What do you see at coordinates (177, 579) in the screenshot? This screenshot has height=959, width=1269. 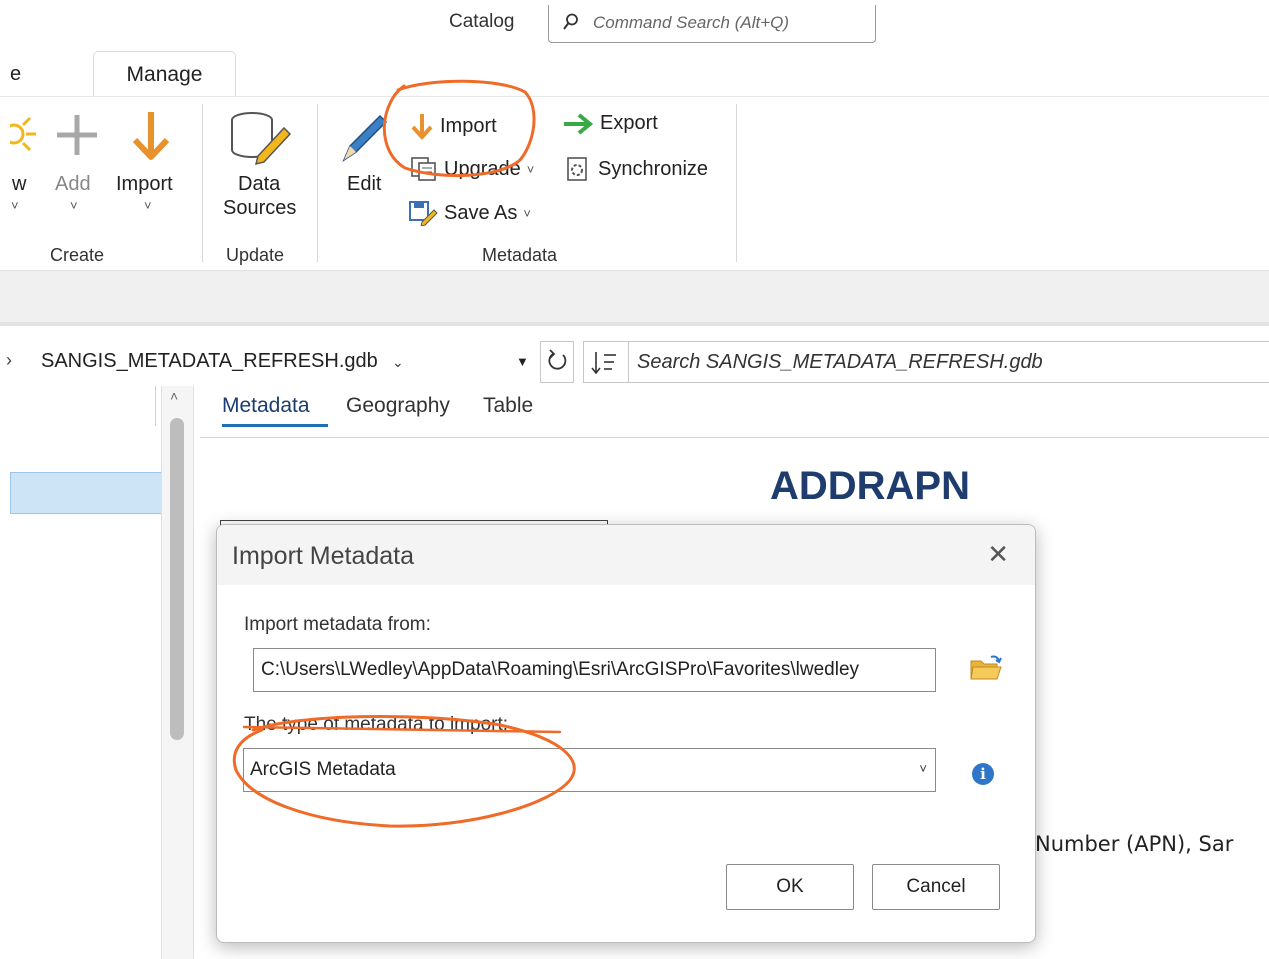 I see `scrollbar-thumb` at bounding box center [177, 579].